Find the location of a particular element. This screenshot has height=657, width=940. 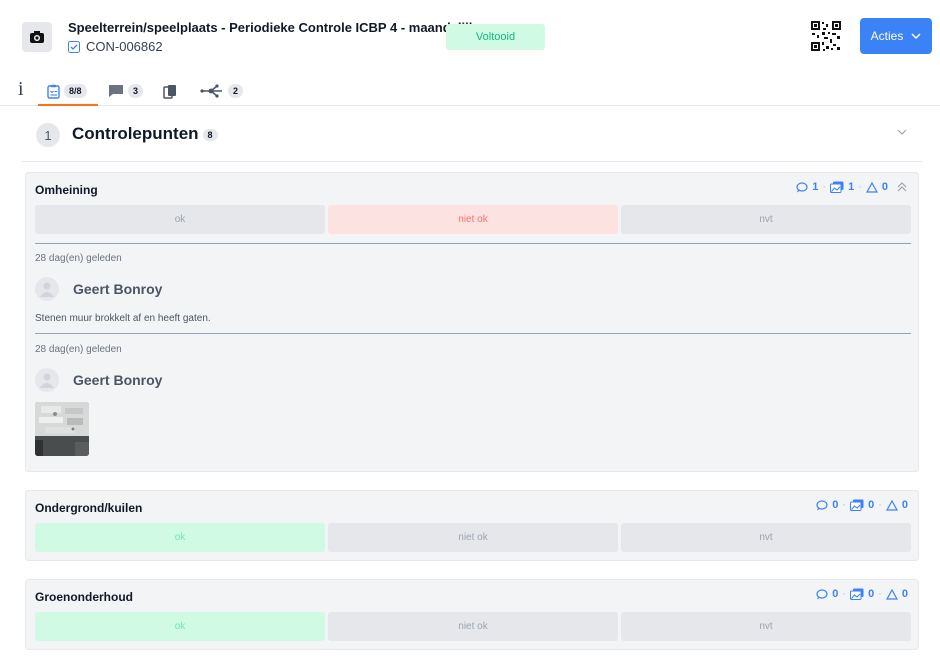

checkbox-icon is located at coordinates (74, 46).